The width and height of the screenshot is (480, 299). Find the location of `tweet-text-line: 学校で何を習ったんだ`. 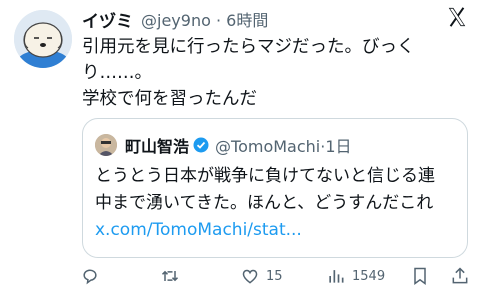

tweet-text-line: 学校で何を習ったんだ is located at coordinates (169, 99).